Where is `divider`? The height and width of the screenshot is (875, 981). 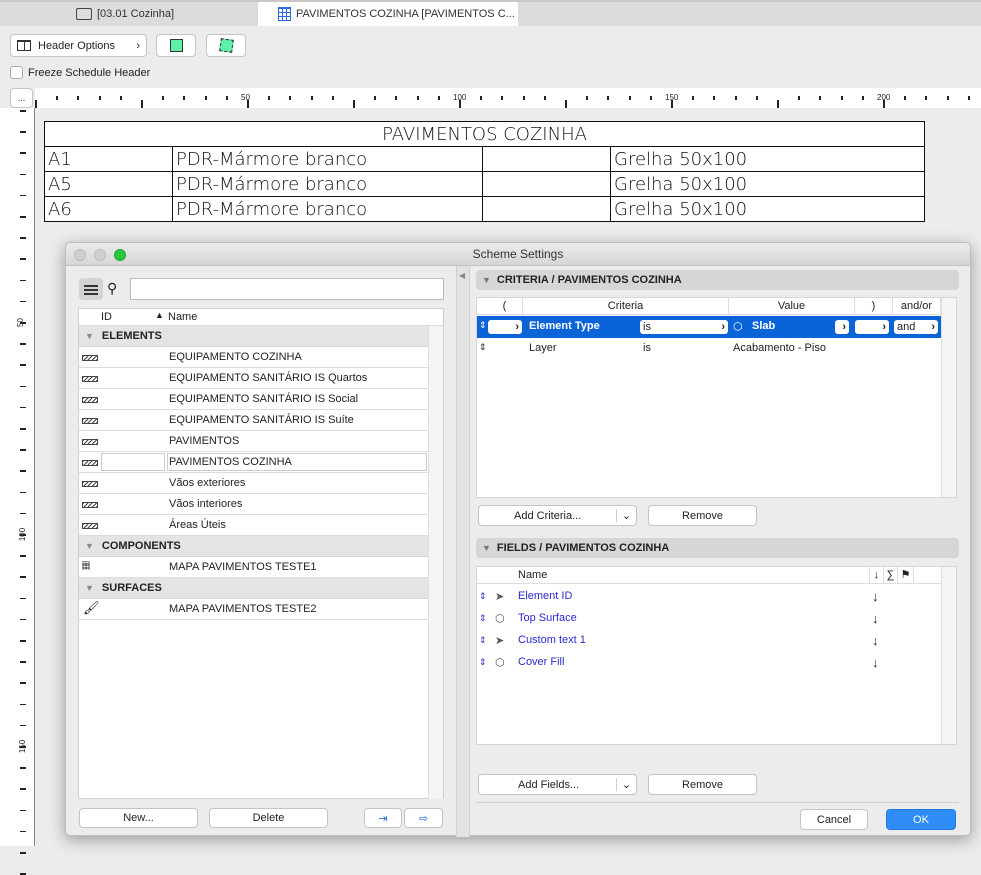 divider is located at coordinates (717, 802).